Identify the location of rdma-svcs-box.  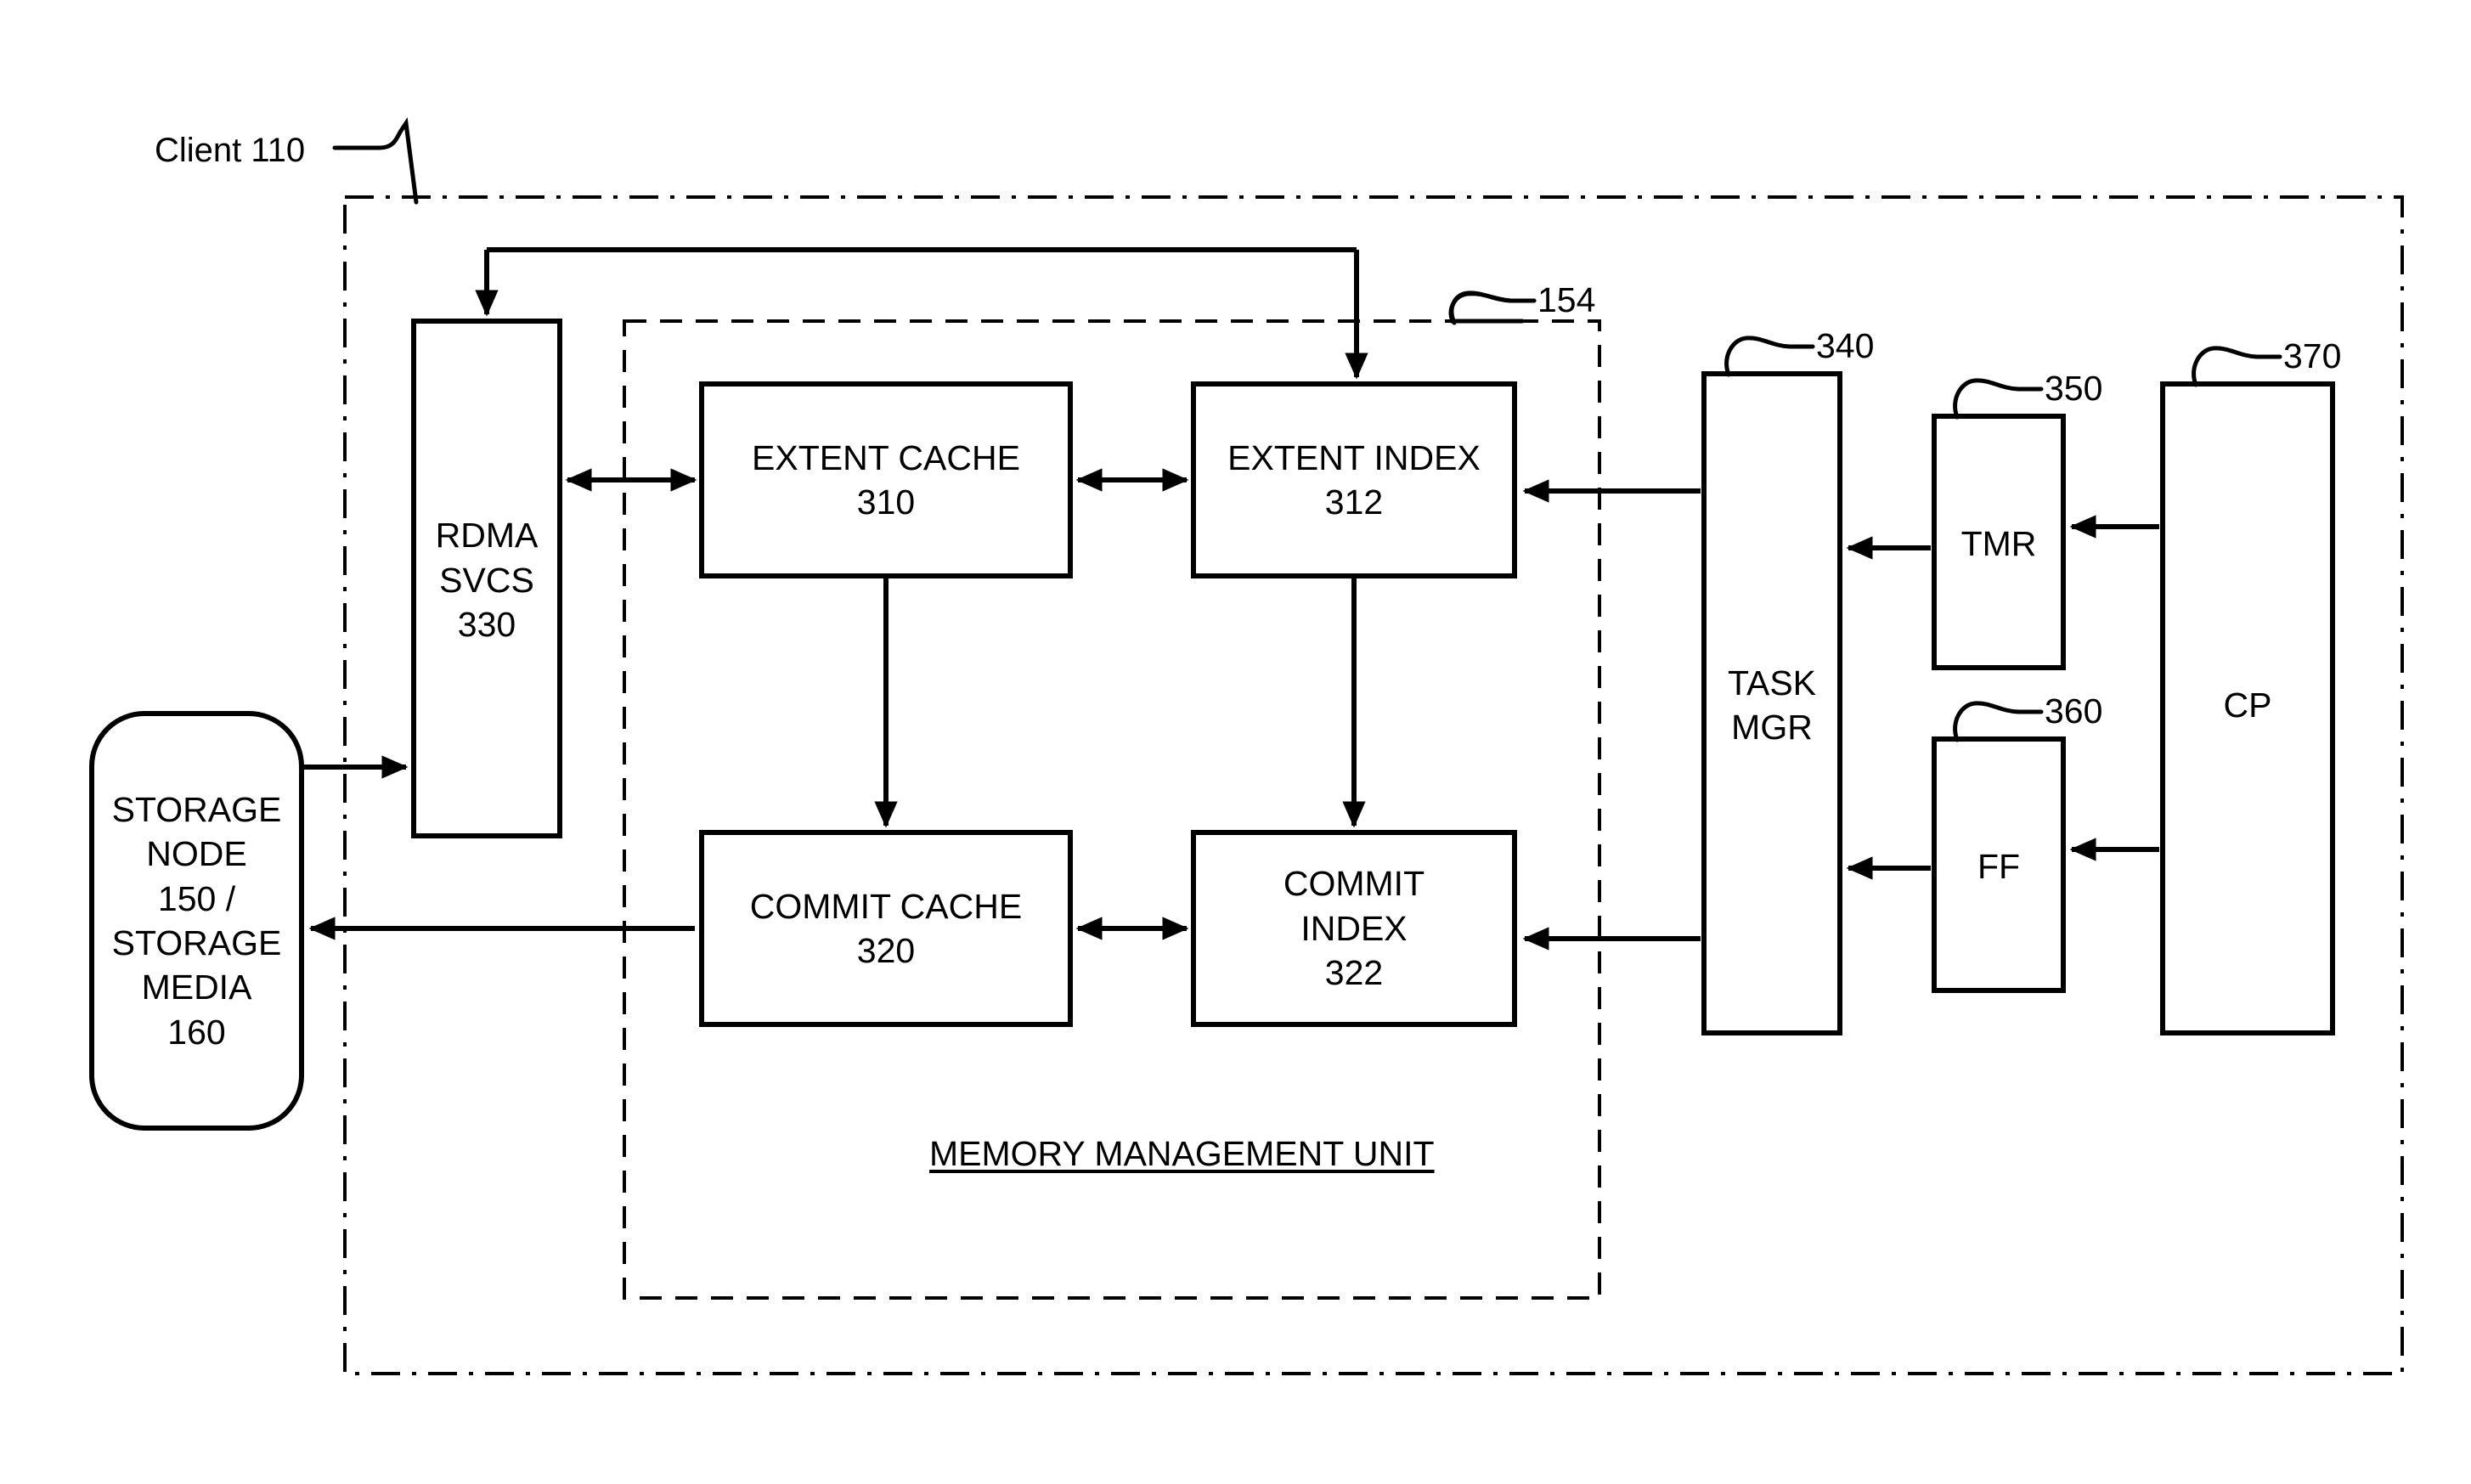
(487, 578).